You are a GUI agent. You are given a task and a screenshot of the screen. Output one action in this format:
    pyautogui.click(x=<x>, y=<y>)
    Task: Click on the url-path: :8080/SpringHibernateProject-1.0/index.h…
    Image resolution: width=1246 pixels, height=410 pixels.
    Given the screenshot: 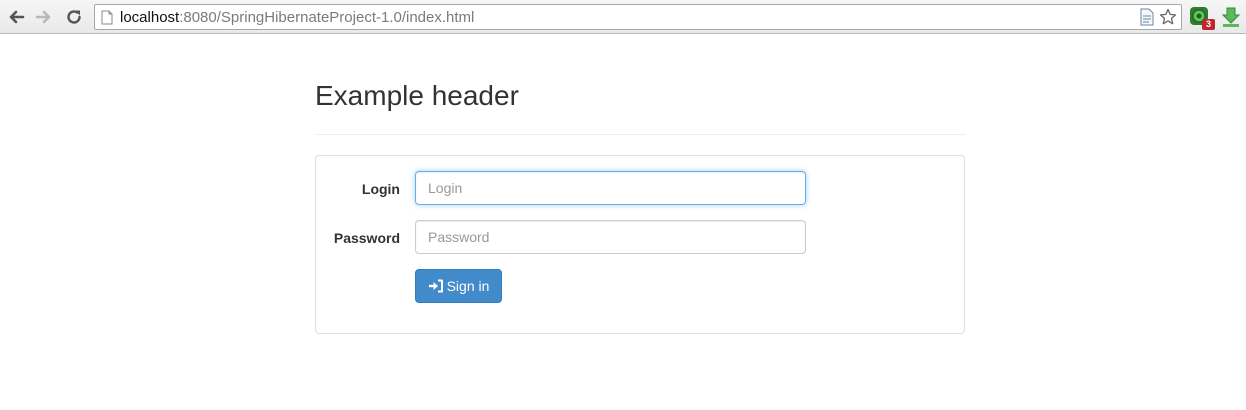 What is the action you would take?
    pyautogui.click(x=327, y=17)
    